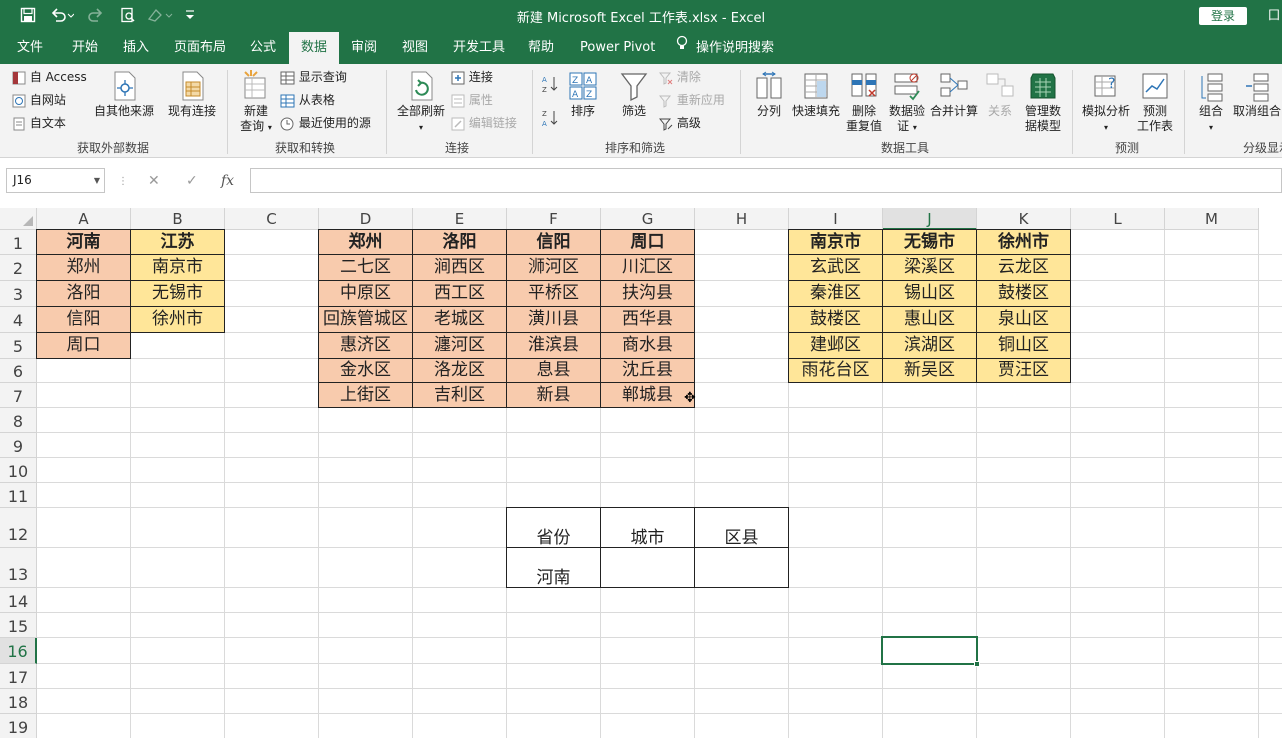 The image size is (1282, 738). I want to click on edit-links-button: 编辑链接, so click(484, 123).